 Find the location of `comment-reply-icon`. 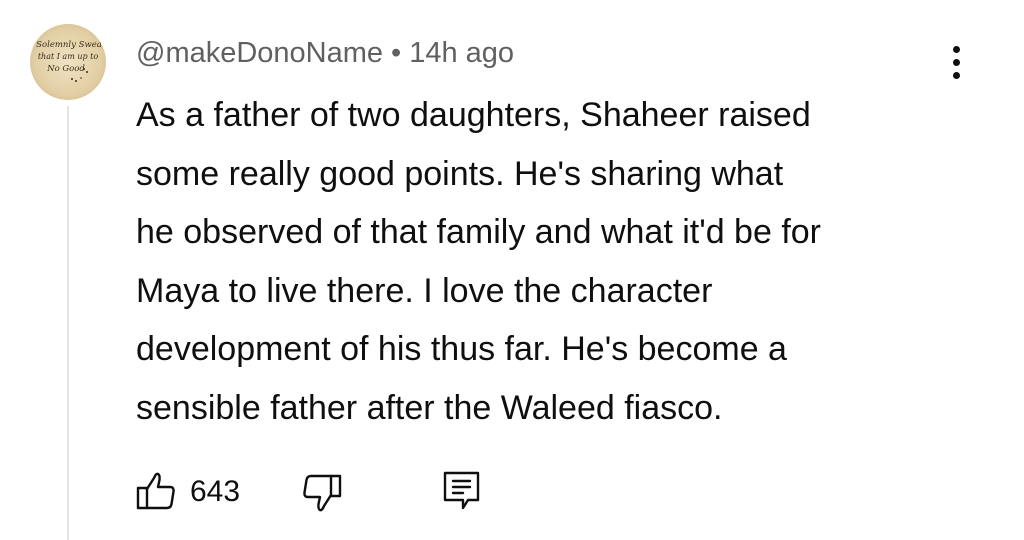

comment-reply-icon is located at coordinates (461, 490).